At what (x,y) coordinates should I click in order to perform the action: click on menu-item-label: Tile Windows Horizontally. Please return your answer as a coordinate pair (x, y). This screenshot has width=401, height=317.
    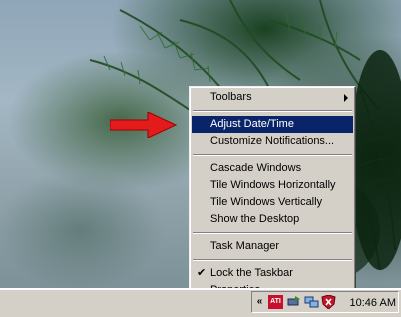
    Looking at the image, I should click on (273, 185).